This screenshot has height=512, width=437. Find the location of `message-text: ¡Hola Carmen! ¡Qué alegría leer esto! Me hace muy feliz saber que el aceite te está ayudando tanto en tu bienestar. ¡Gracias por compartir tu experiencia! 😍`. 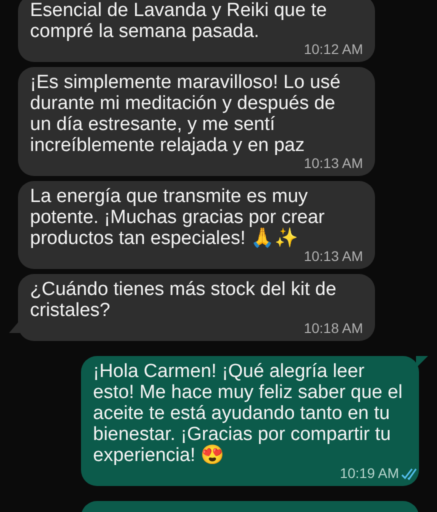

message-text: ¡Hola Carmen! ¡Qué alegría leer esto! Me hace muy feliz saber que el aceite te está ayudando tanto en tu bienestar. ¡Gracias por compartir tu experiencia! 😍 is located at coordinates (248, 413).